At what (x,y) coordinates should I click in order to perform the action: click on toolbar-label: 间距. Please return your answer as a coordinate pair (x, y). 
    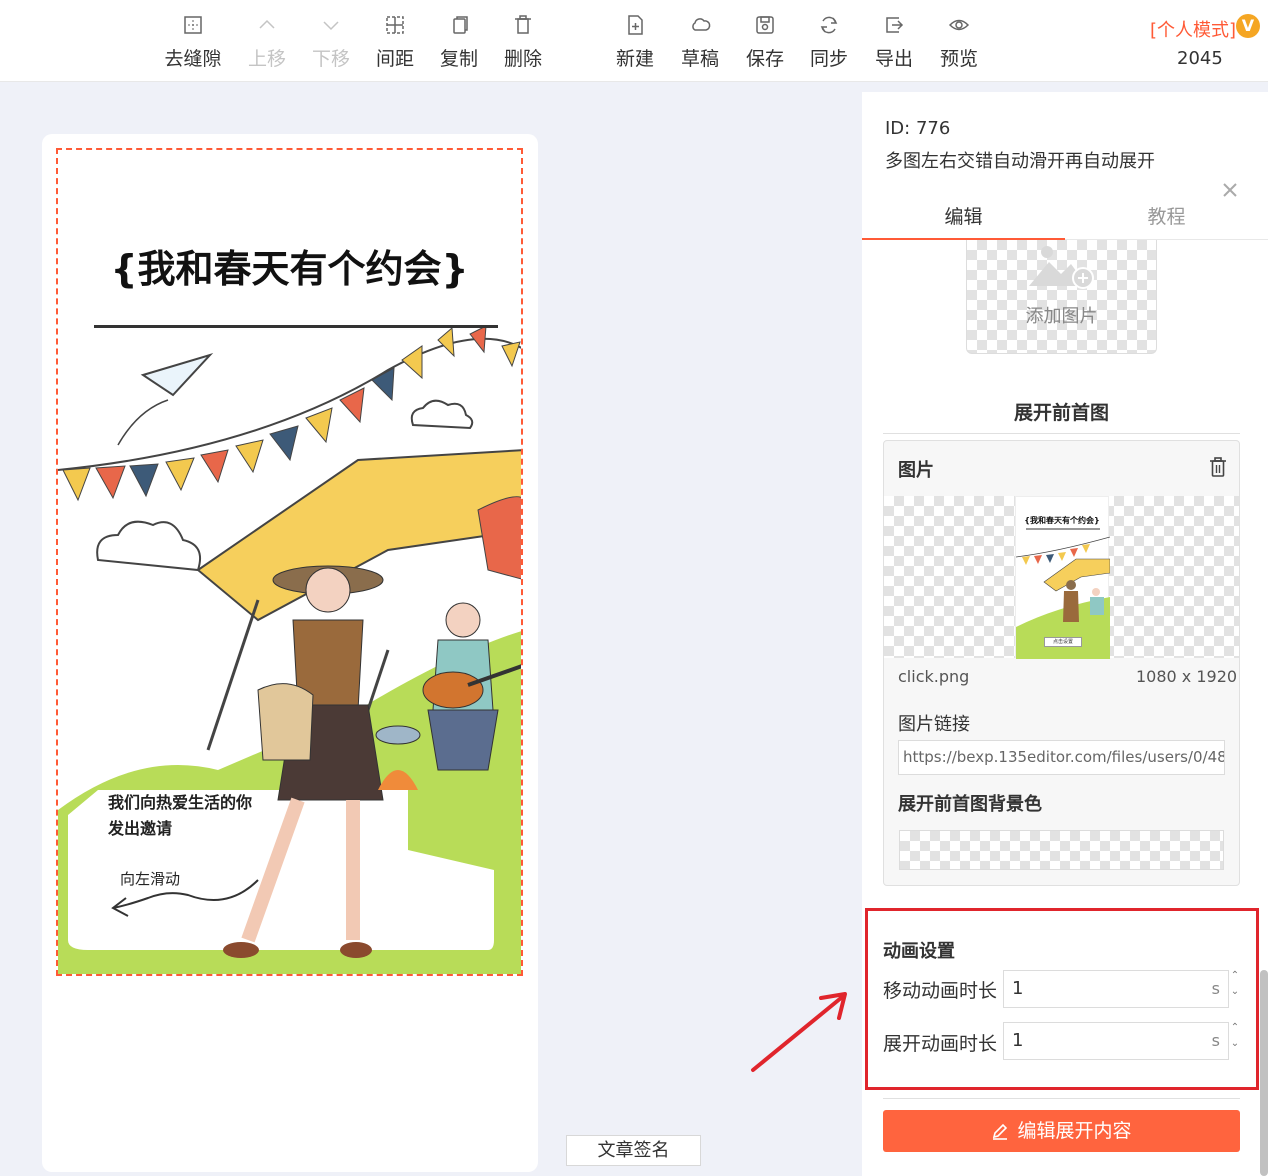
    Looking at the image, I should click on (394, 59).